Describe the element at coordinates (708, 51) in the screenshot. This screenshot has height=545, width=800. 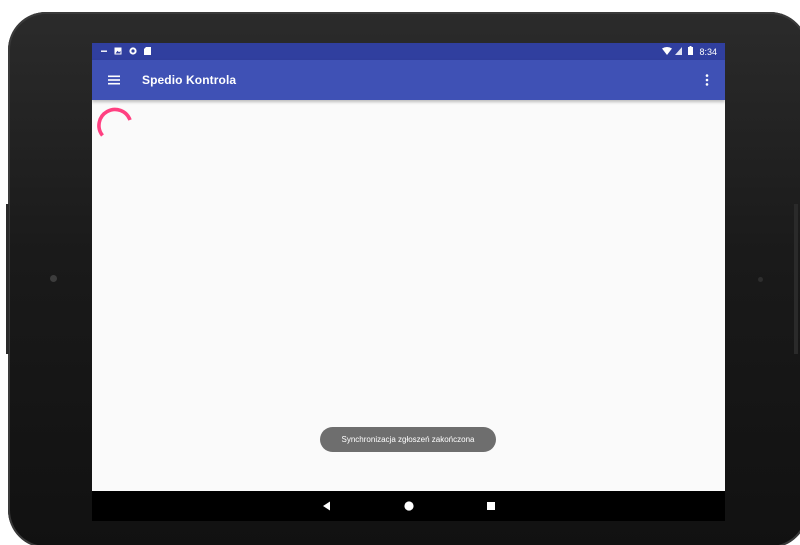
I see `status-time: 8:34` at that location.